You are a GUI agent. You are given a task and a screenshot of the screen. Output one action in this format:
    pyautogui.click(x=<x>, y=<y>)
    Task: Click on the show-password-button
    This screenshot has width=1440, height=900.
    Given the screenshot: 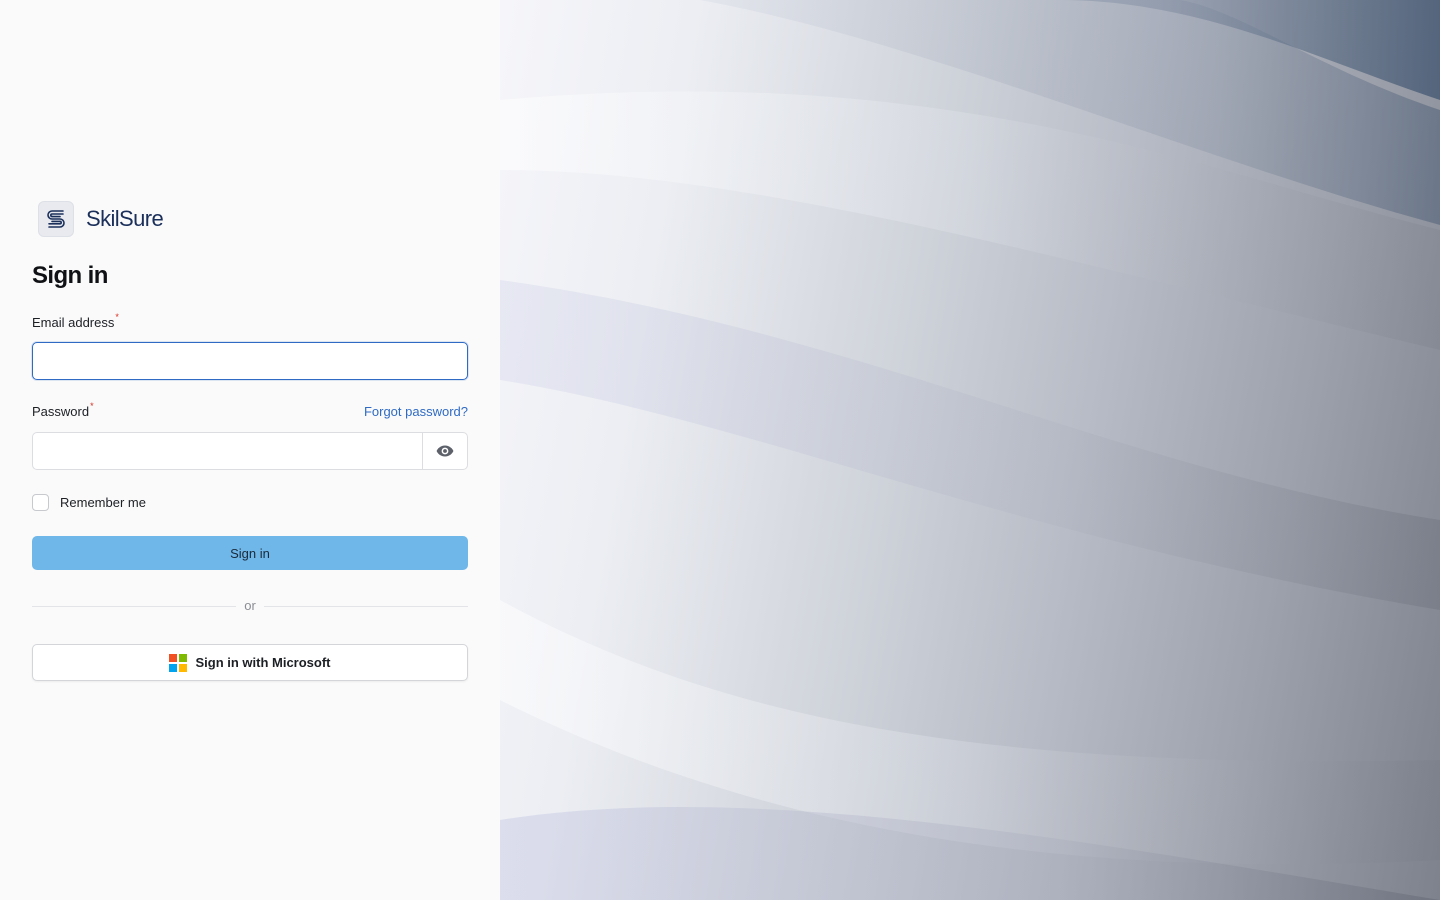 What is the action you would take?
    pyautogui.click(x=445, y=451)
    